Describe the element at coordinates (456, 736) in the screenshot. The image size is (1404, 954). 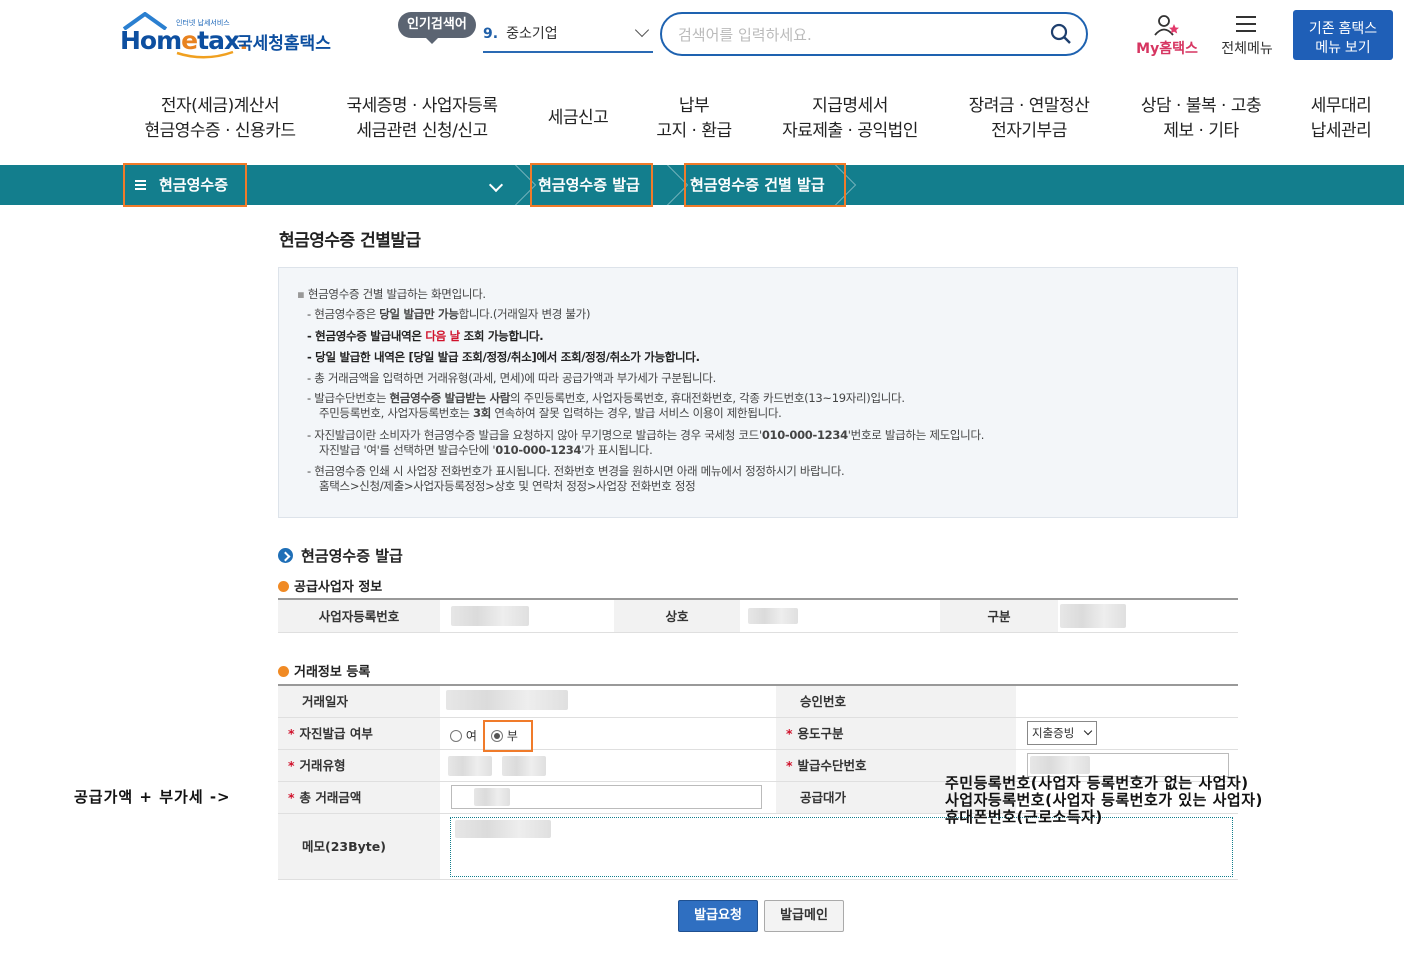
I see `radio-icon` at that location.